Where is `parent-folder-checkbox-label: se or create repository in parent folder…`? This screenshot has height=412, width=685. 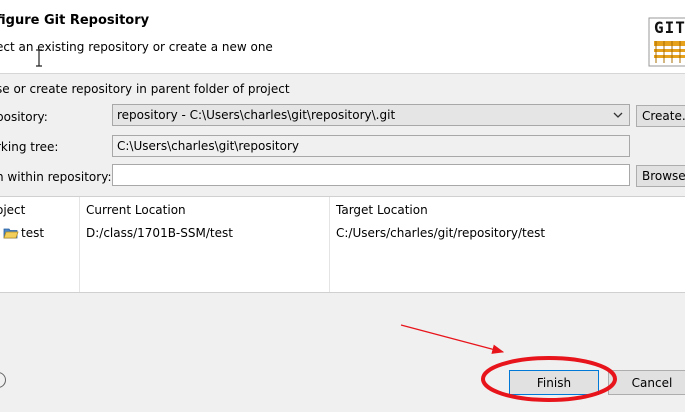
parent-folder-checkbox-label: se or create repository in parent folder… is located at coordinates (145, 89).